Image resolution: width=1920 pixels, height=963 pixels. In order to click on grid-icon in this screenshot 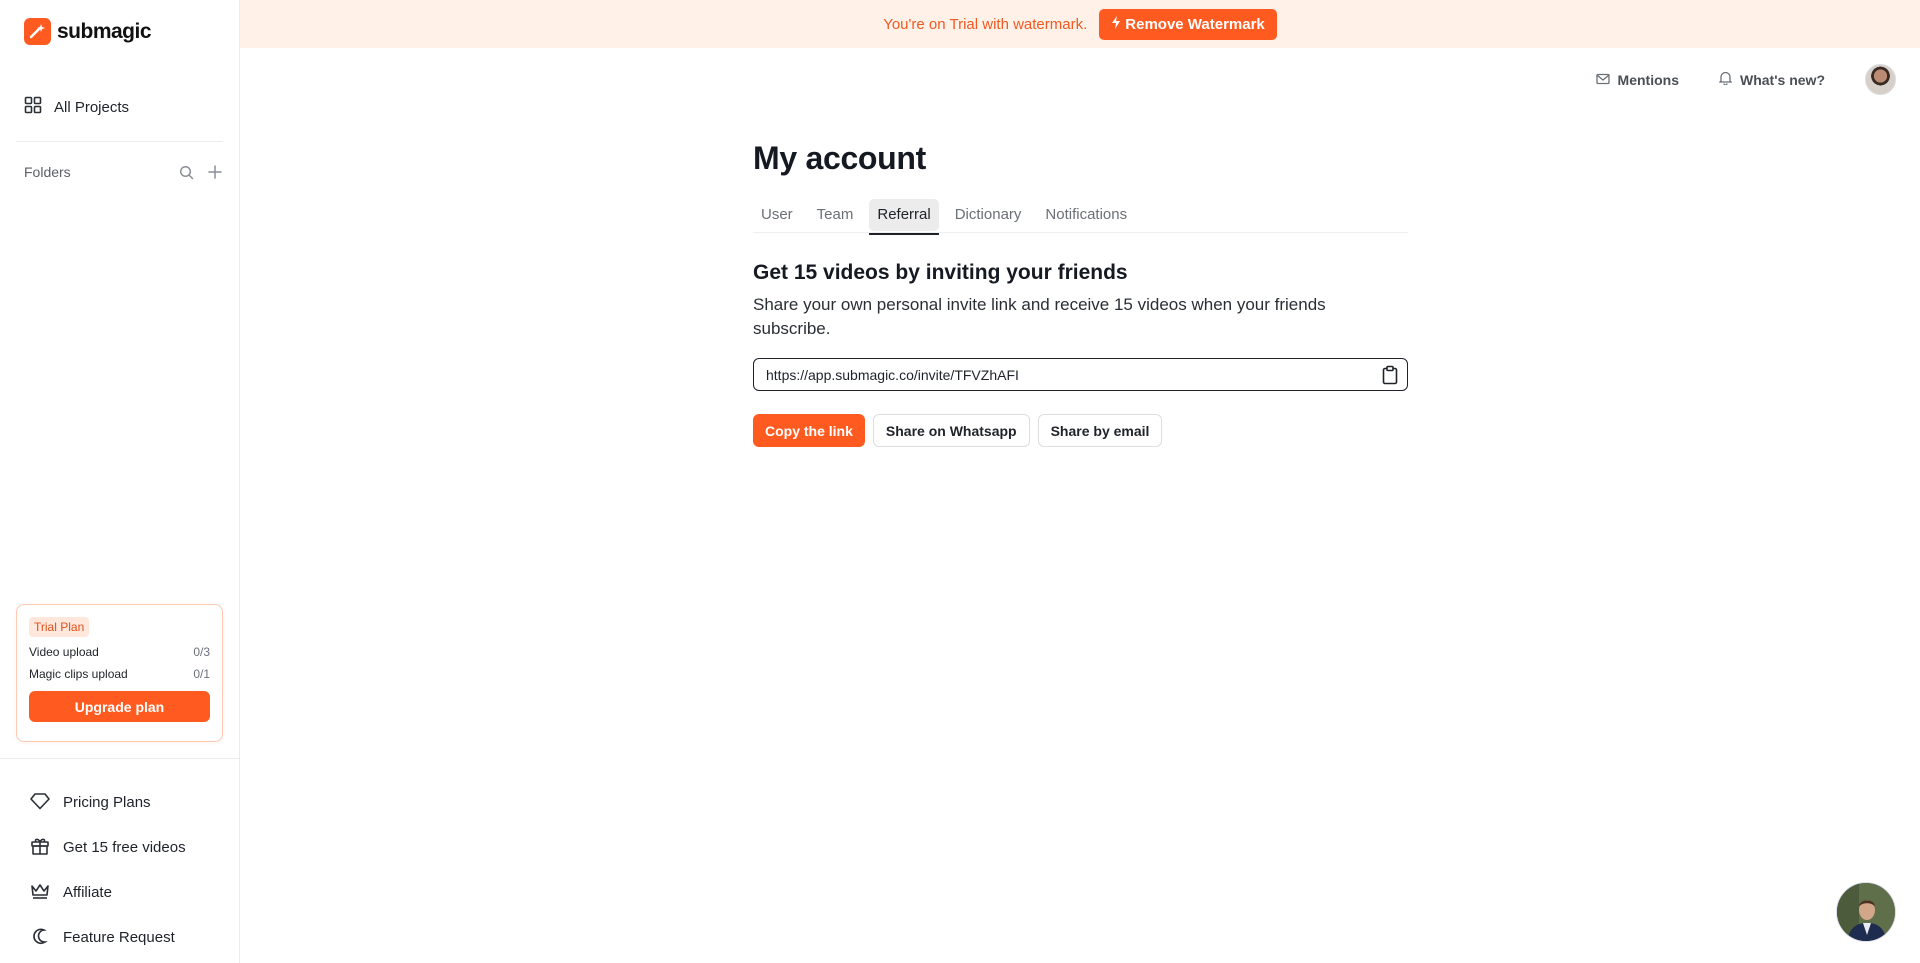, I will do `click(33, 107)`.